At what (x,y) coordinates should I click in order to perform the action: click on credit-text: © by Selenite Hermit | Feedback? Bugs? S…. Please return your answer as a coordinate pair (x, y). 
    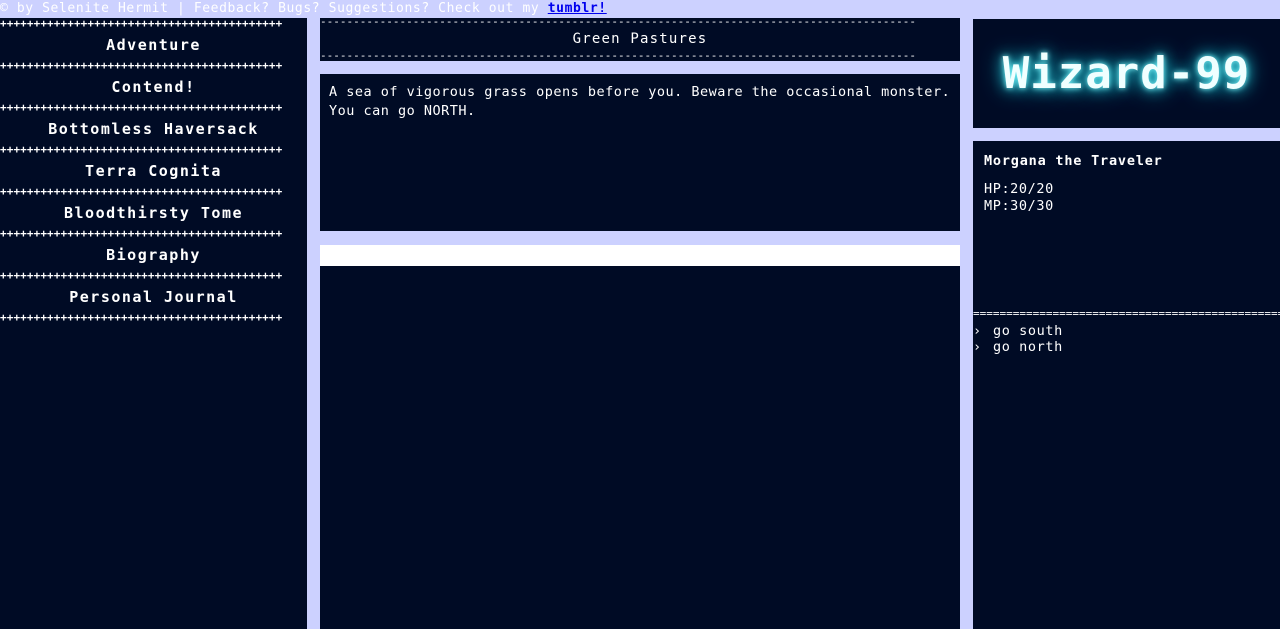
    Looking at the image, I should click on (274, 8).